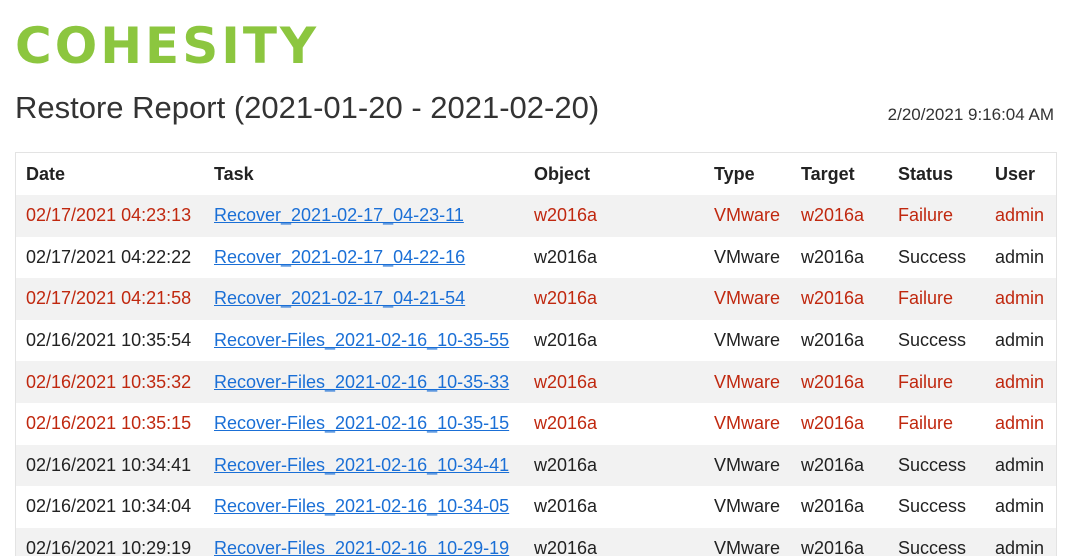 Image resolution: width=1075 pixels, height=556 pixels. I want to click on task-link: Recover-Files_2021-02-16_10-35-55, so click(361, 340).